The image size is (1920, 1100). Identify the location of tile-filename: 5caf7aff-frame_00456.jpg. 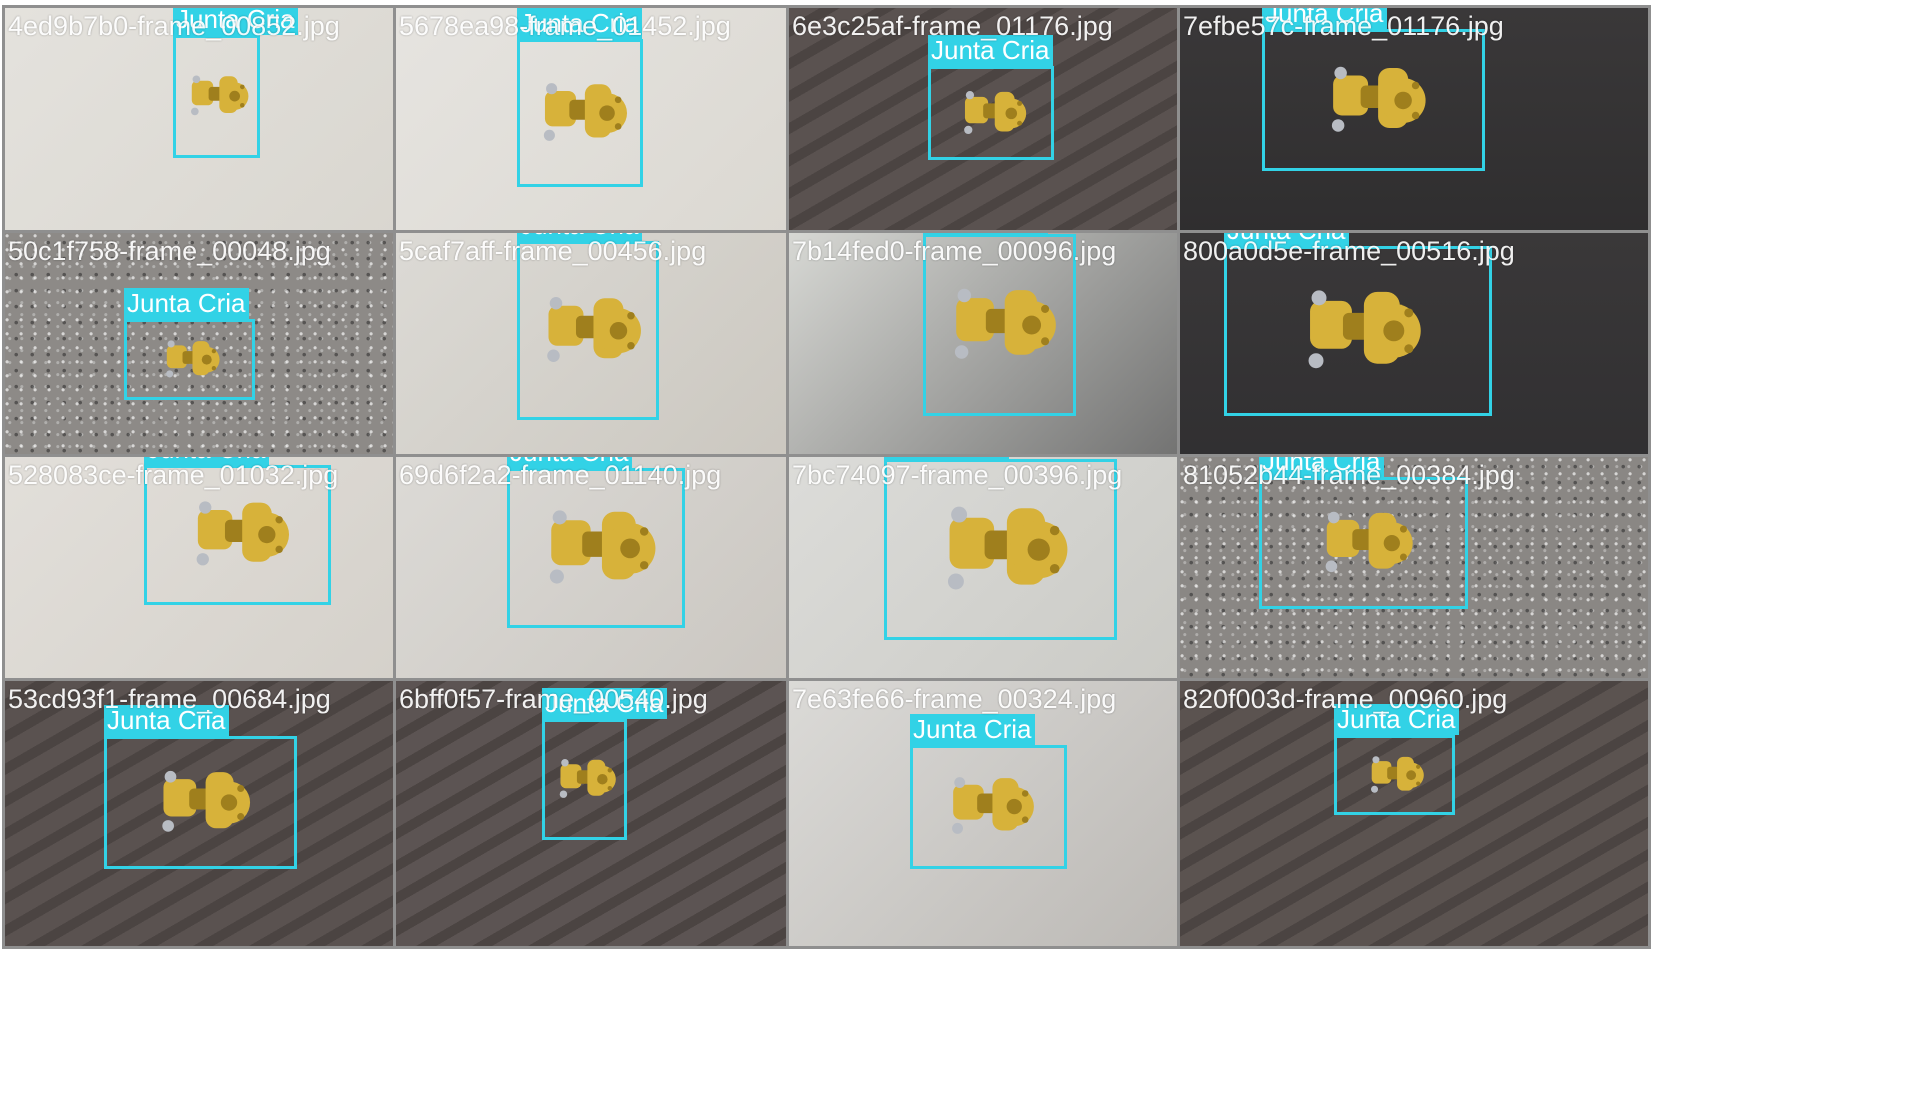
(553, 251).